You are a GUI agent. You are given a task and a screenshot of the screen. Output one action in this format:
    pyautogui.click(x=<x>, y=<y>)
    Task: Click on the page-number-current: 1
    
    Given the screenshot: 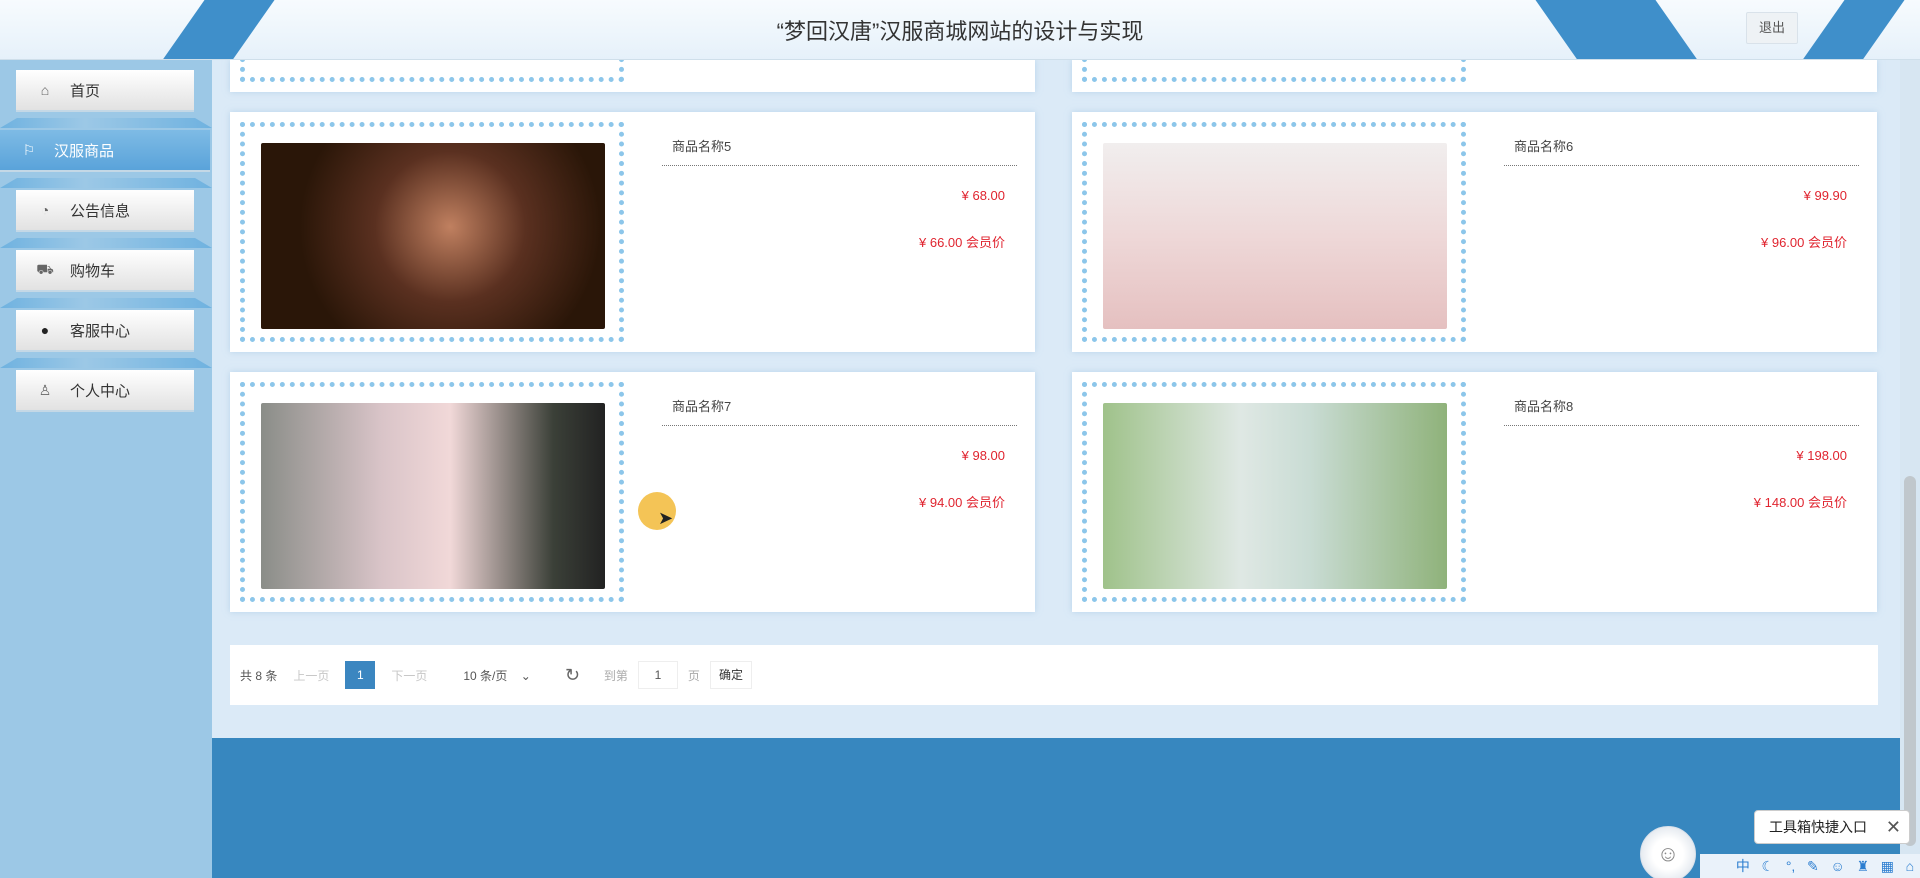 What is the action you would take?
    pyautogui.click(x=360, y=675)
    